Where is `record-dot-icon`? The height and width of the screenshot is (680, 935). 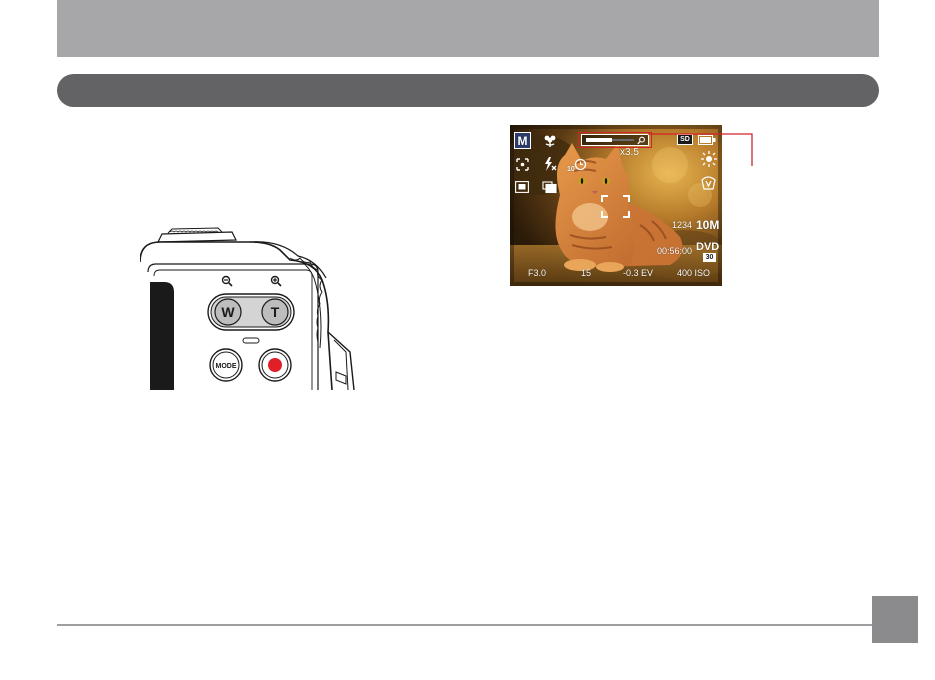
record-dot-icon is located at coordinates (275, 365).